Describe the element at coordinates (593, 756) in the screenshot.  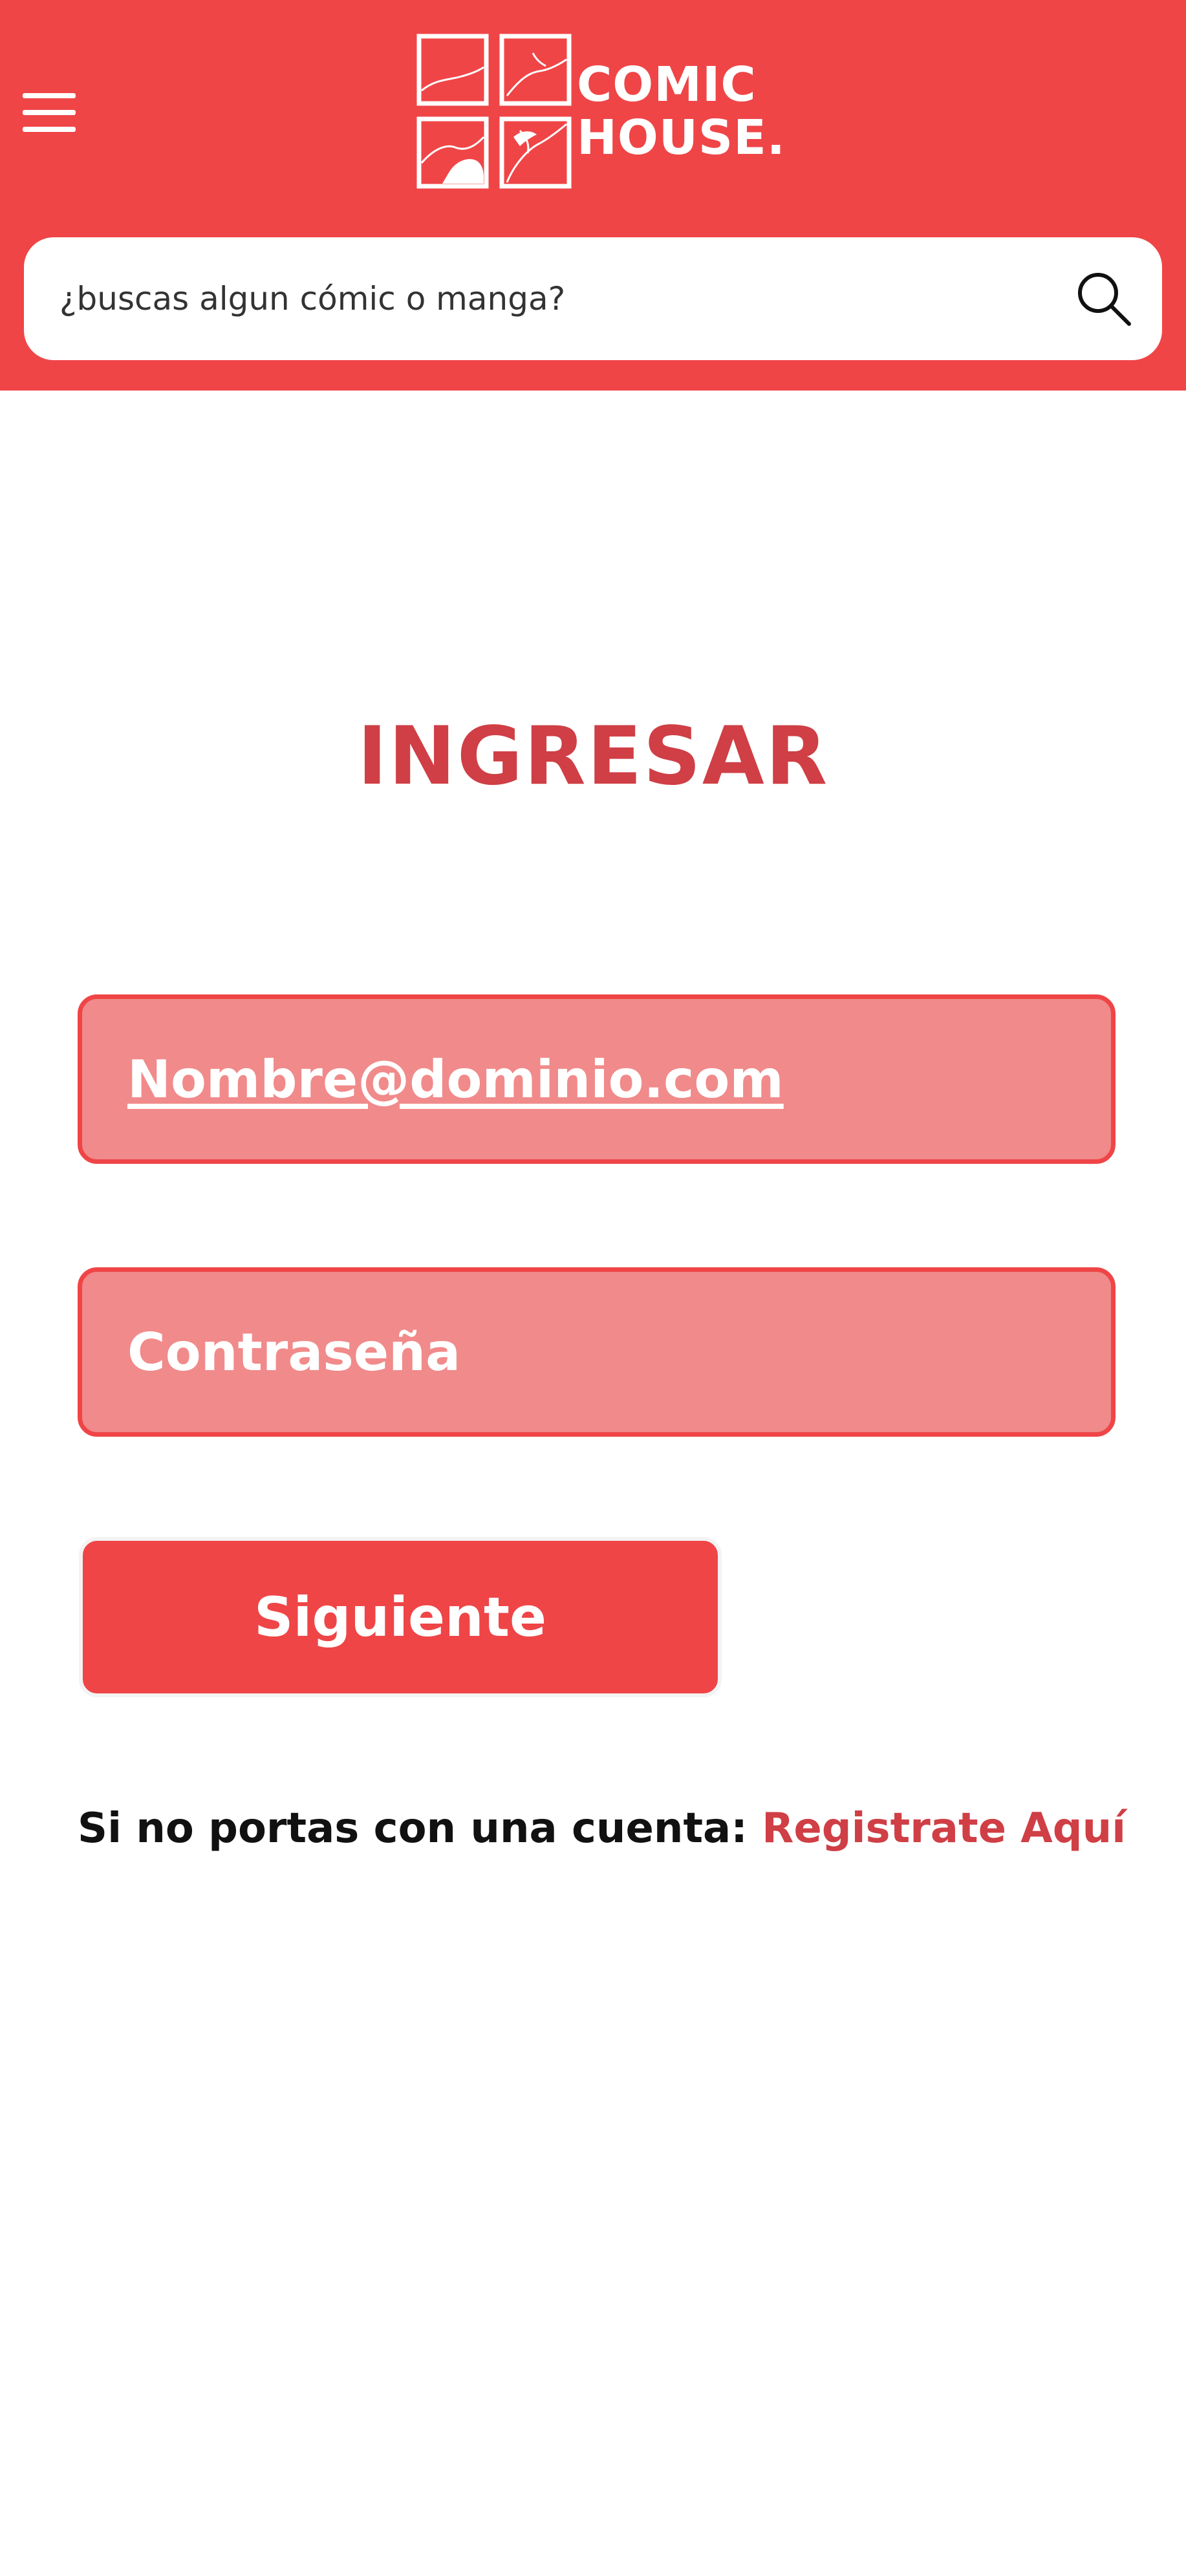
I see `page-title: INGRESAR` at that location.